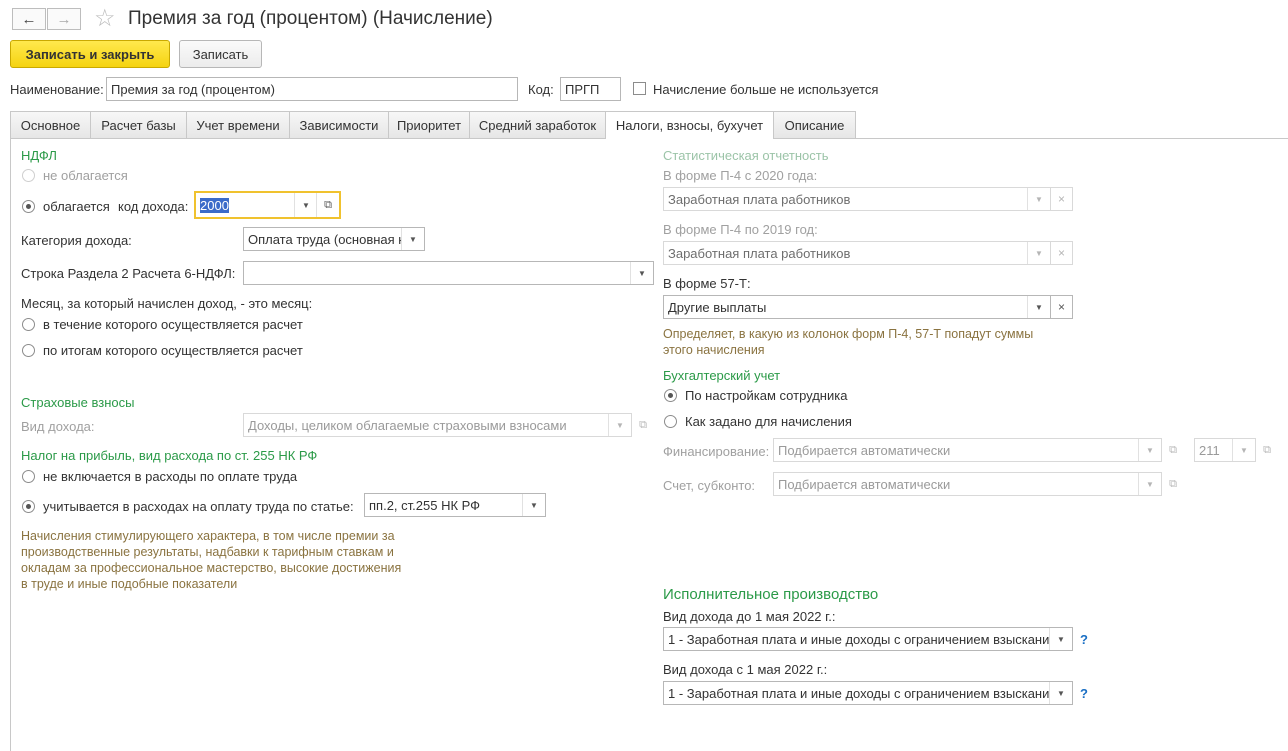 This screenshot has width=1288, height=751. I want to click on financing-value: Подбирается автоматически, so click(864, 450).